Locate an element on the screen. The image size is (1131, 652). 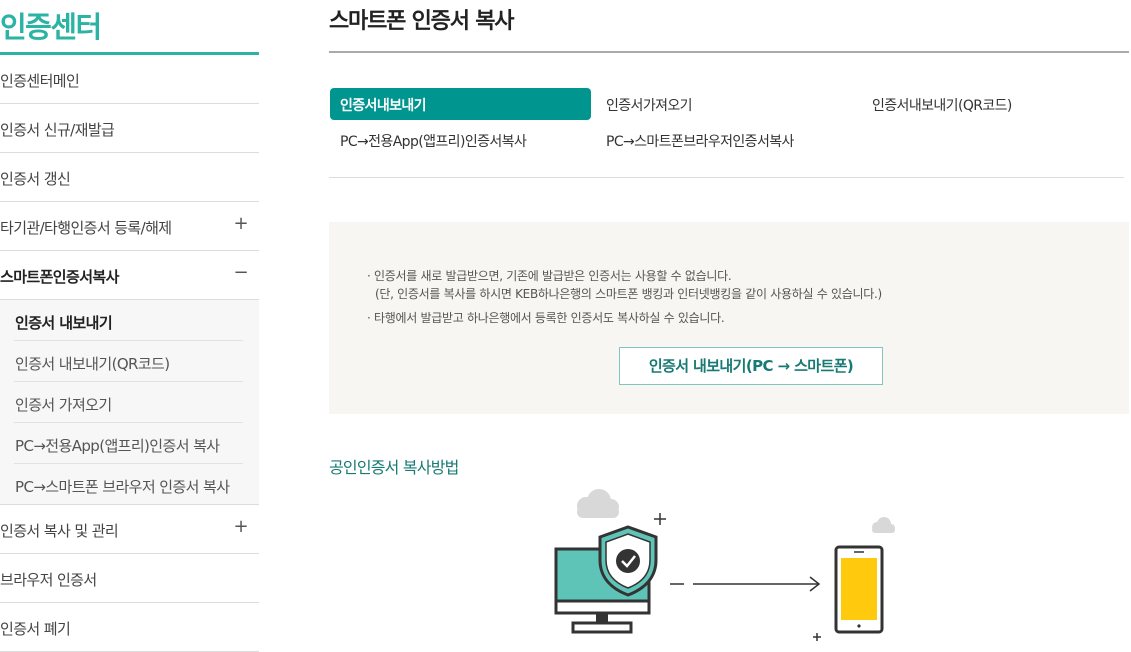
tab-pc-to-app: PC→전용App(앱프리)인증서복사 is located at coordinates (460, 140).